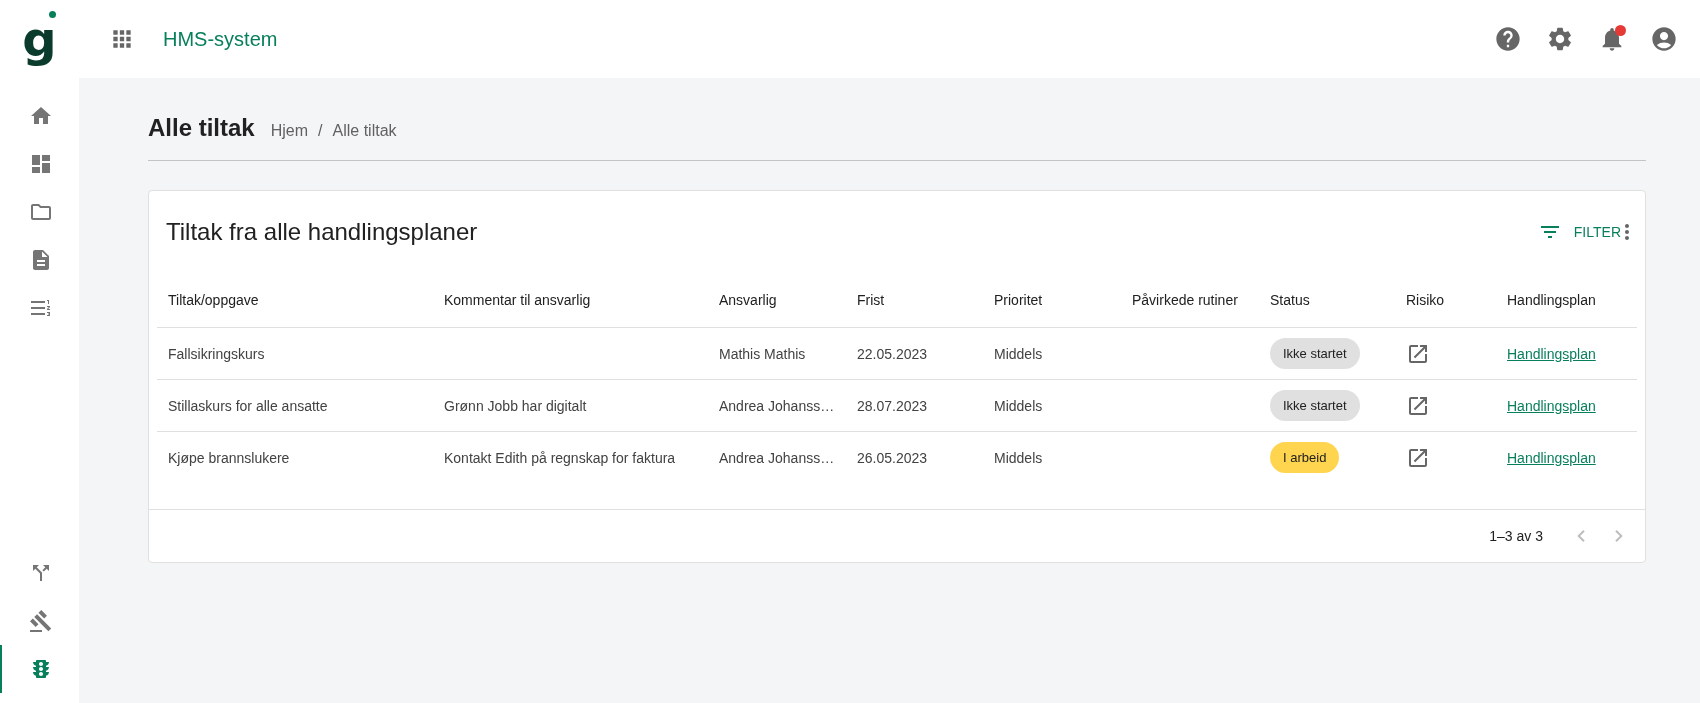 This screenshot has height=703, width=1700. What do you see at coordinates (777, 353) in the screenshot?
I see `table-cell: Mathis Mathis` at bounding box center [777, 353].